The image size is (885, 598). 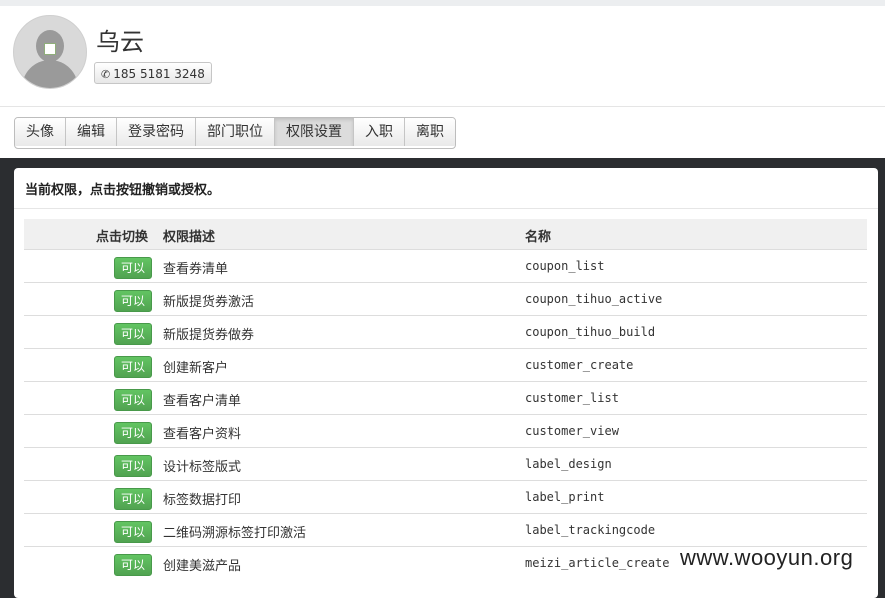 What do you see at coordinates (579, 365) in the screenshot?
I see `permission-name: customer_create` at bounding box center [579, 365].